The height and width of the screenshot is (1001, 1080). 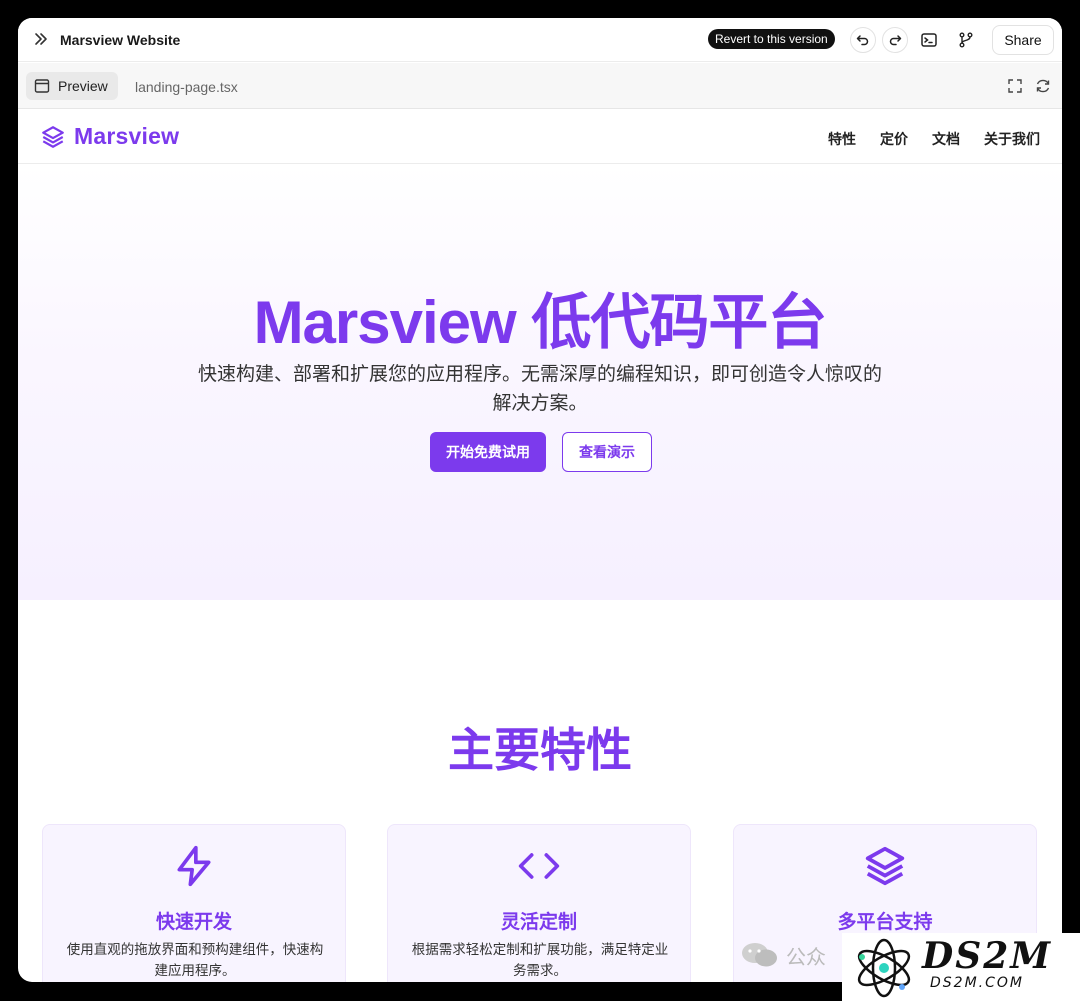 What do you see at coordinates (540, 750) in the screenshot?
I see `features-title: 主要特性` at bounding box center [540, 750].